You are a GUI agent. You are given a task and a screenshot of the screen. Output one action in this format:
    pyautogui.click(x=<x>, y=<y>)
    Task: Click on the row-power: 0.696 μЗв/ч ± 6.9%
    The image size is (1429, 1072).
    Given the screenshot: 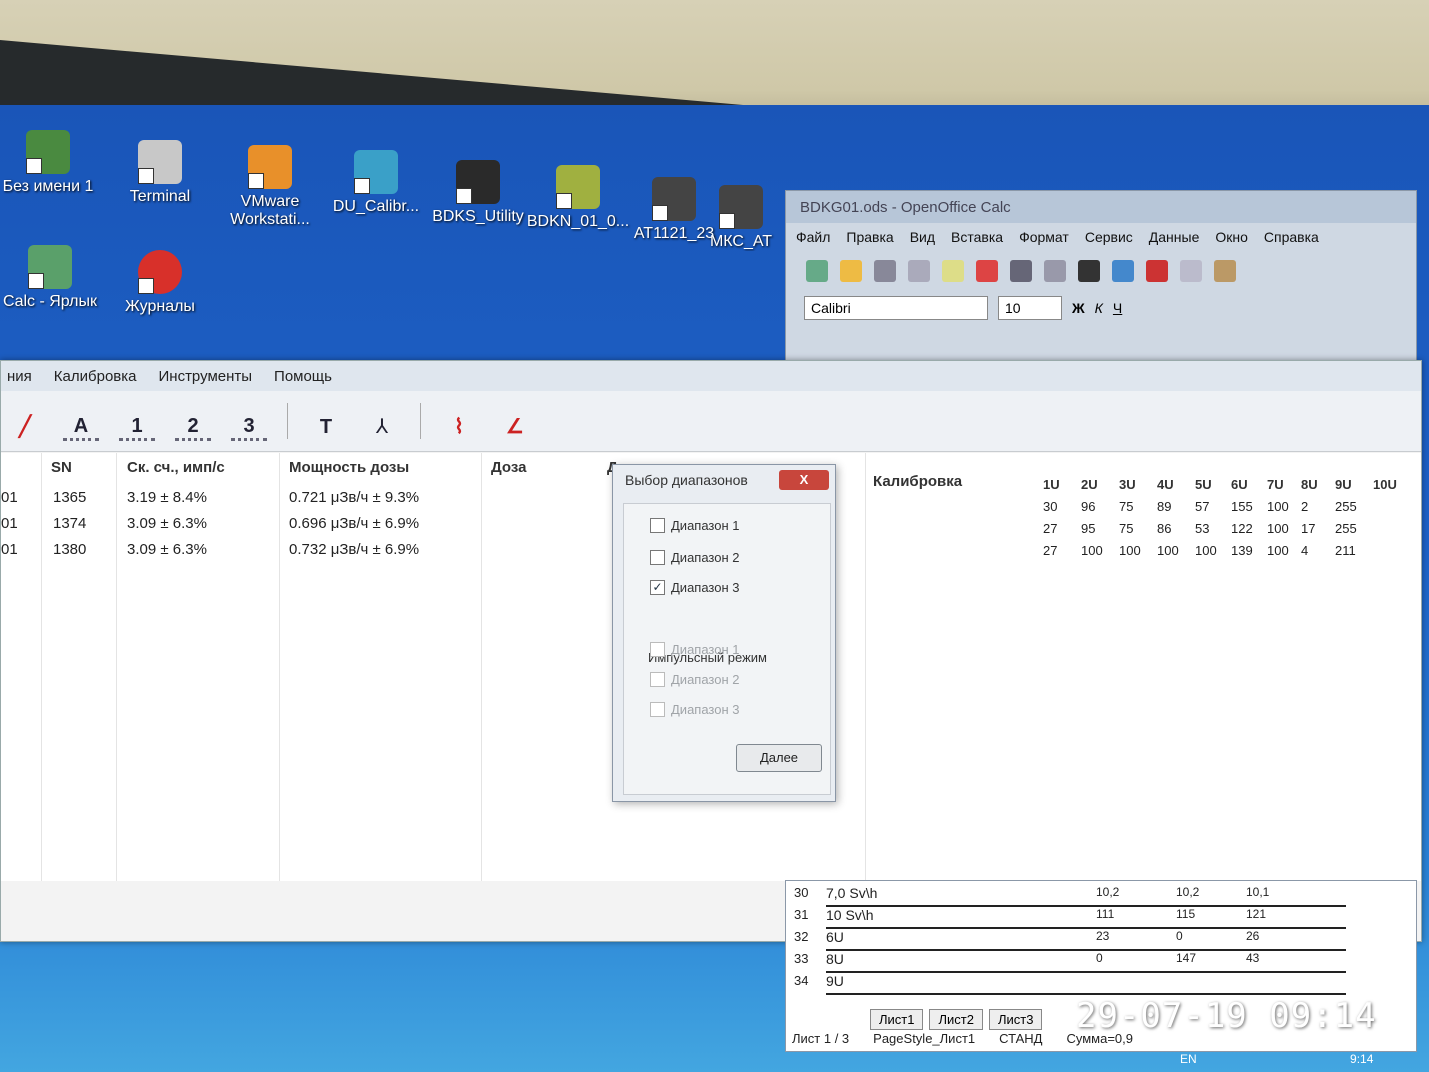 What is the action you would take?
    pyautogui.click(x=354, y=523)
    